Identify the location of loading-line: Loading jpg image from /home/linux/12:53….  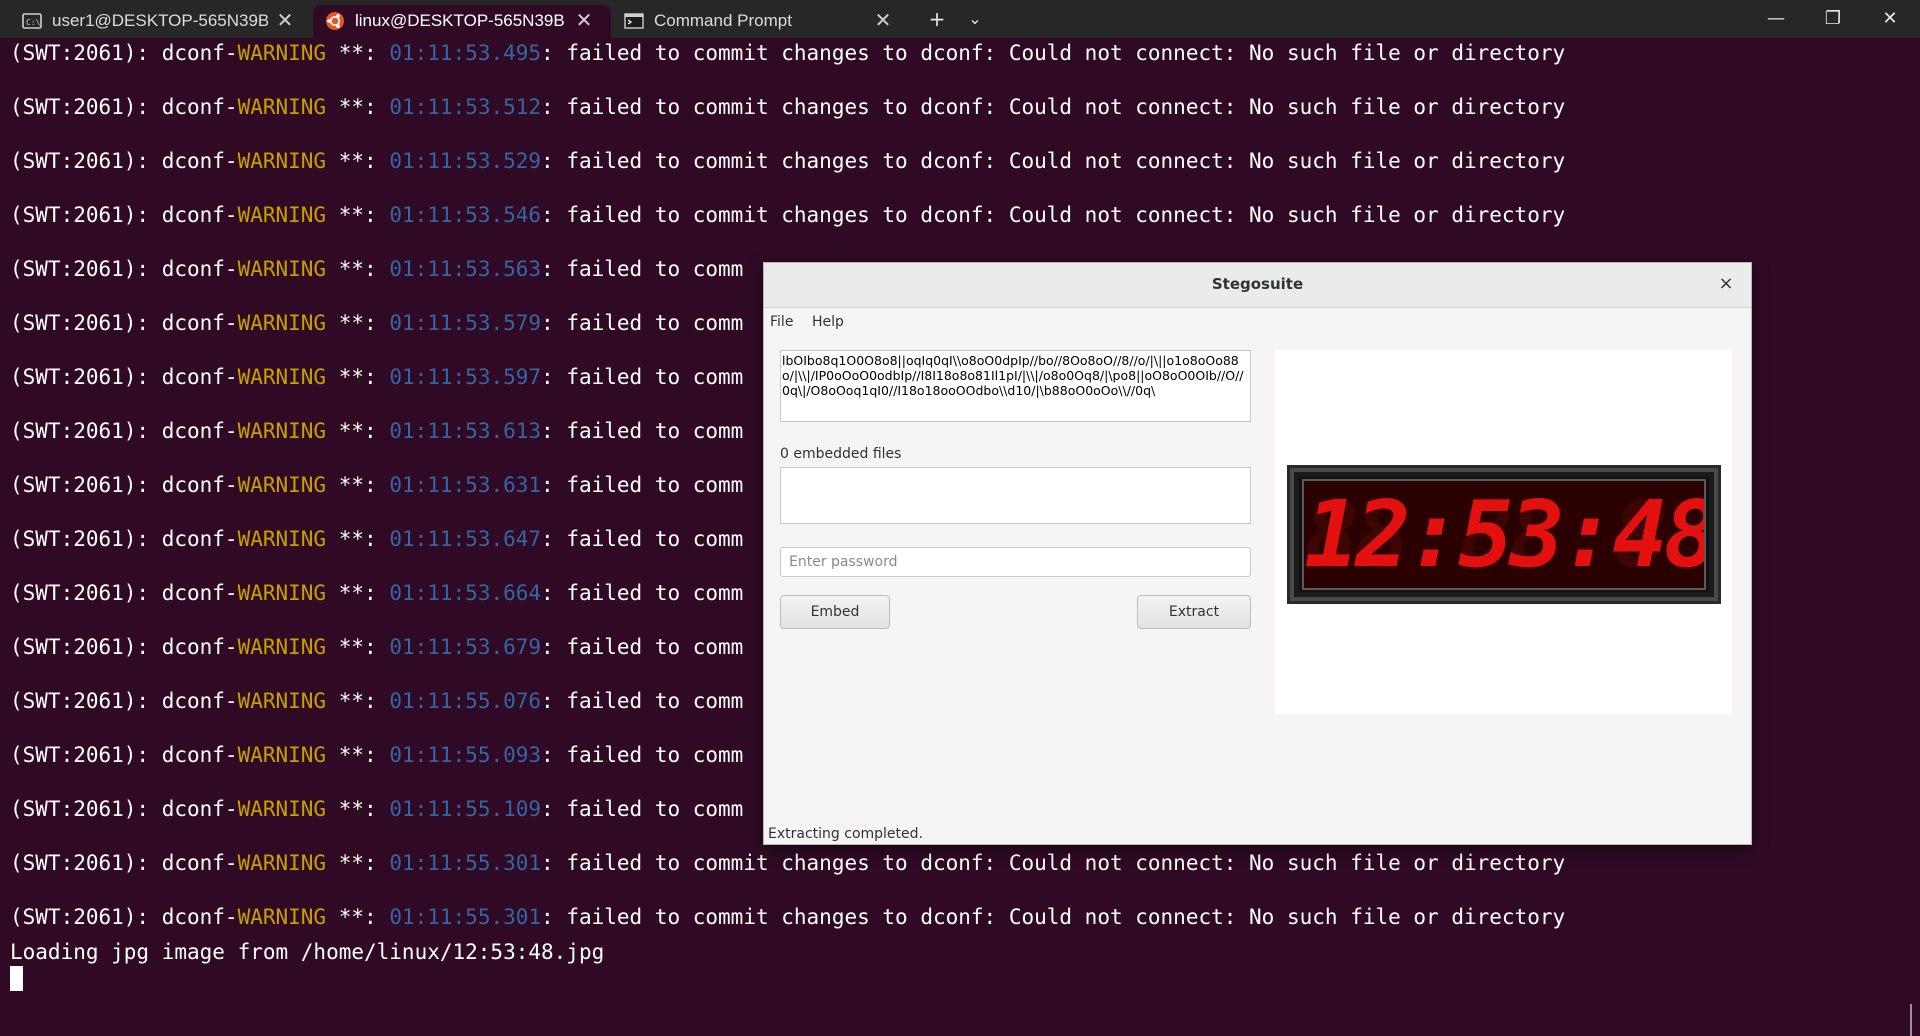
(307, 952).